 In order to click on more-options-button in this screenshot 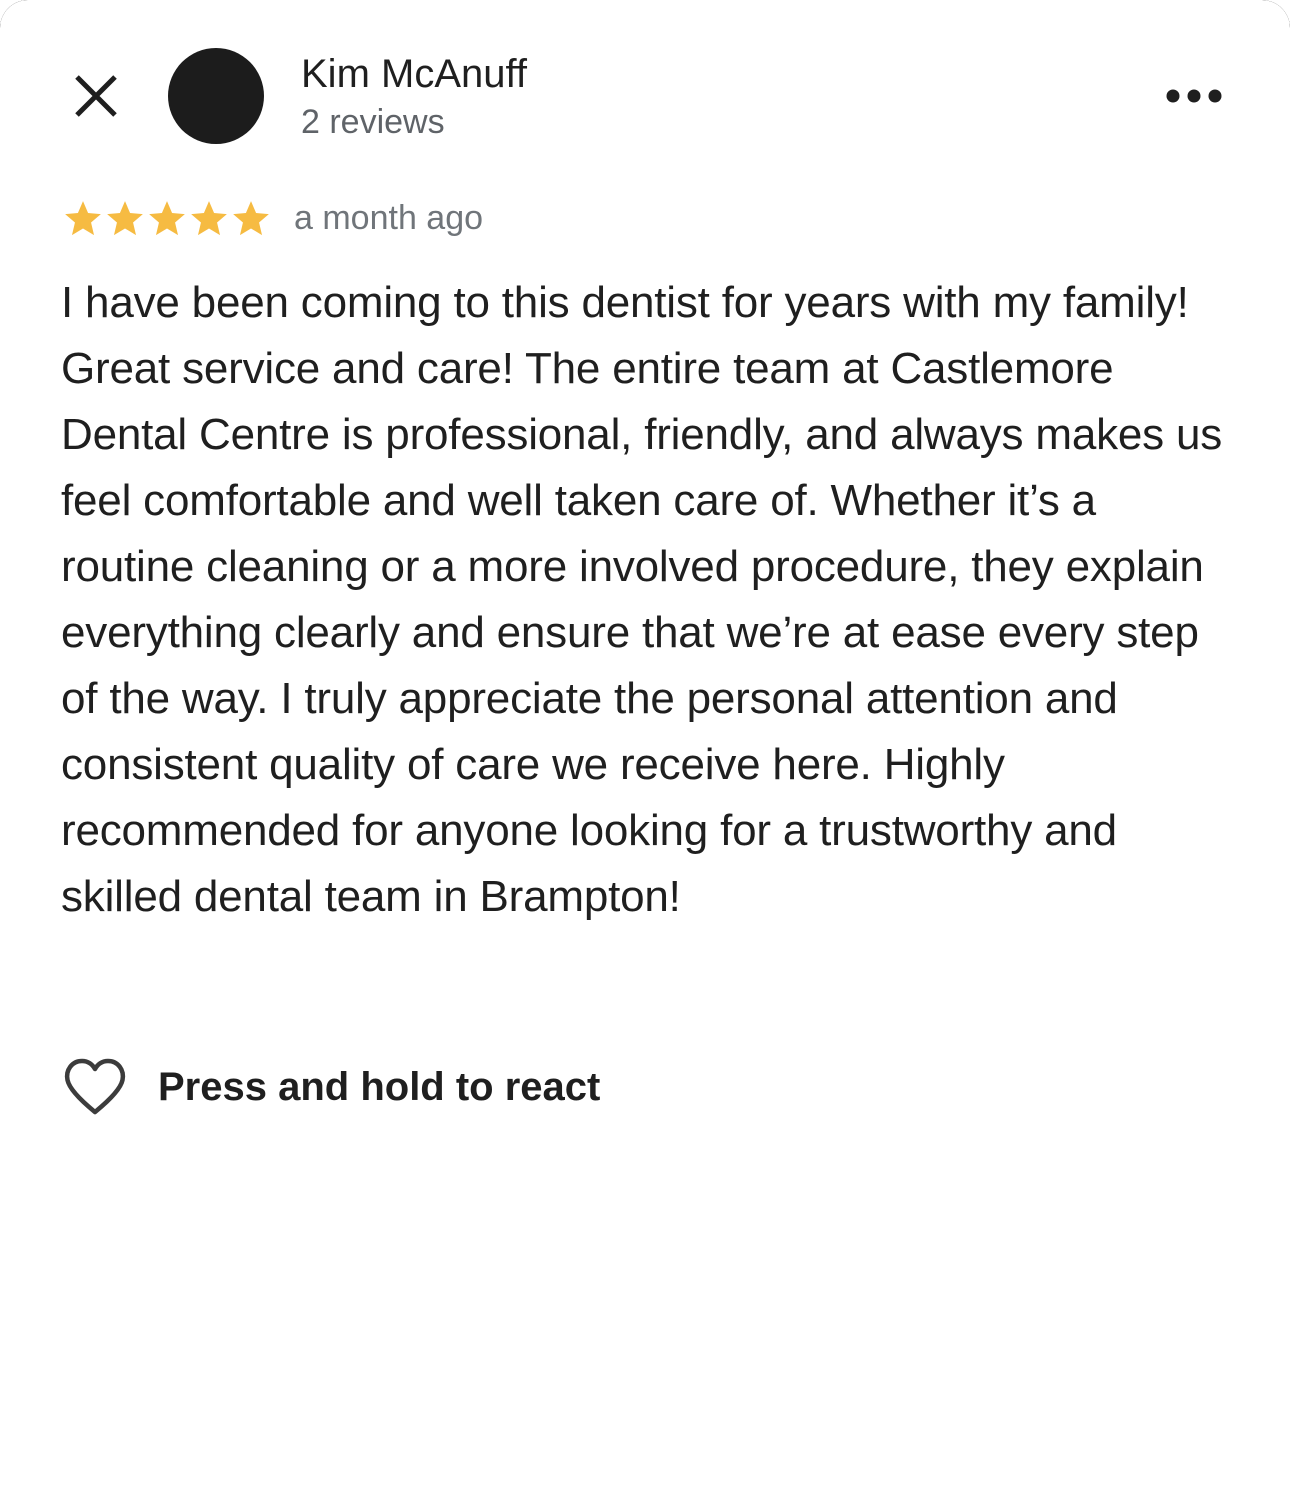, I will do `click(1194, 96)`.